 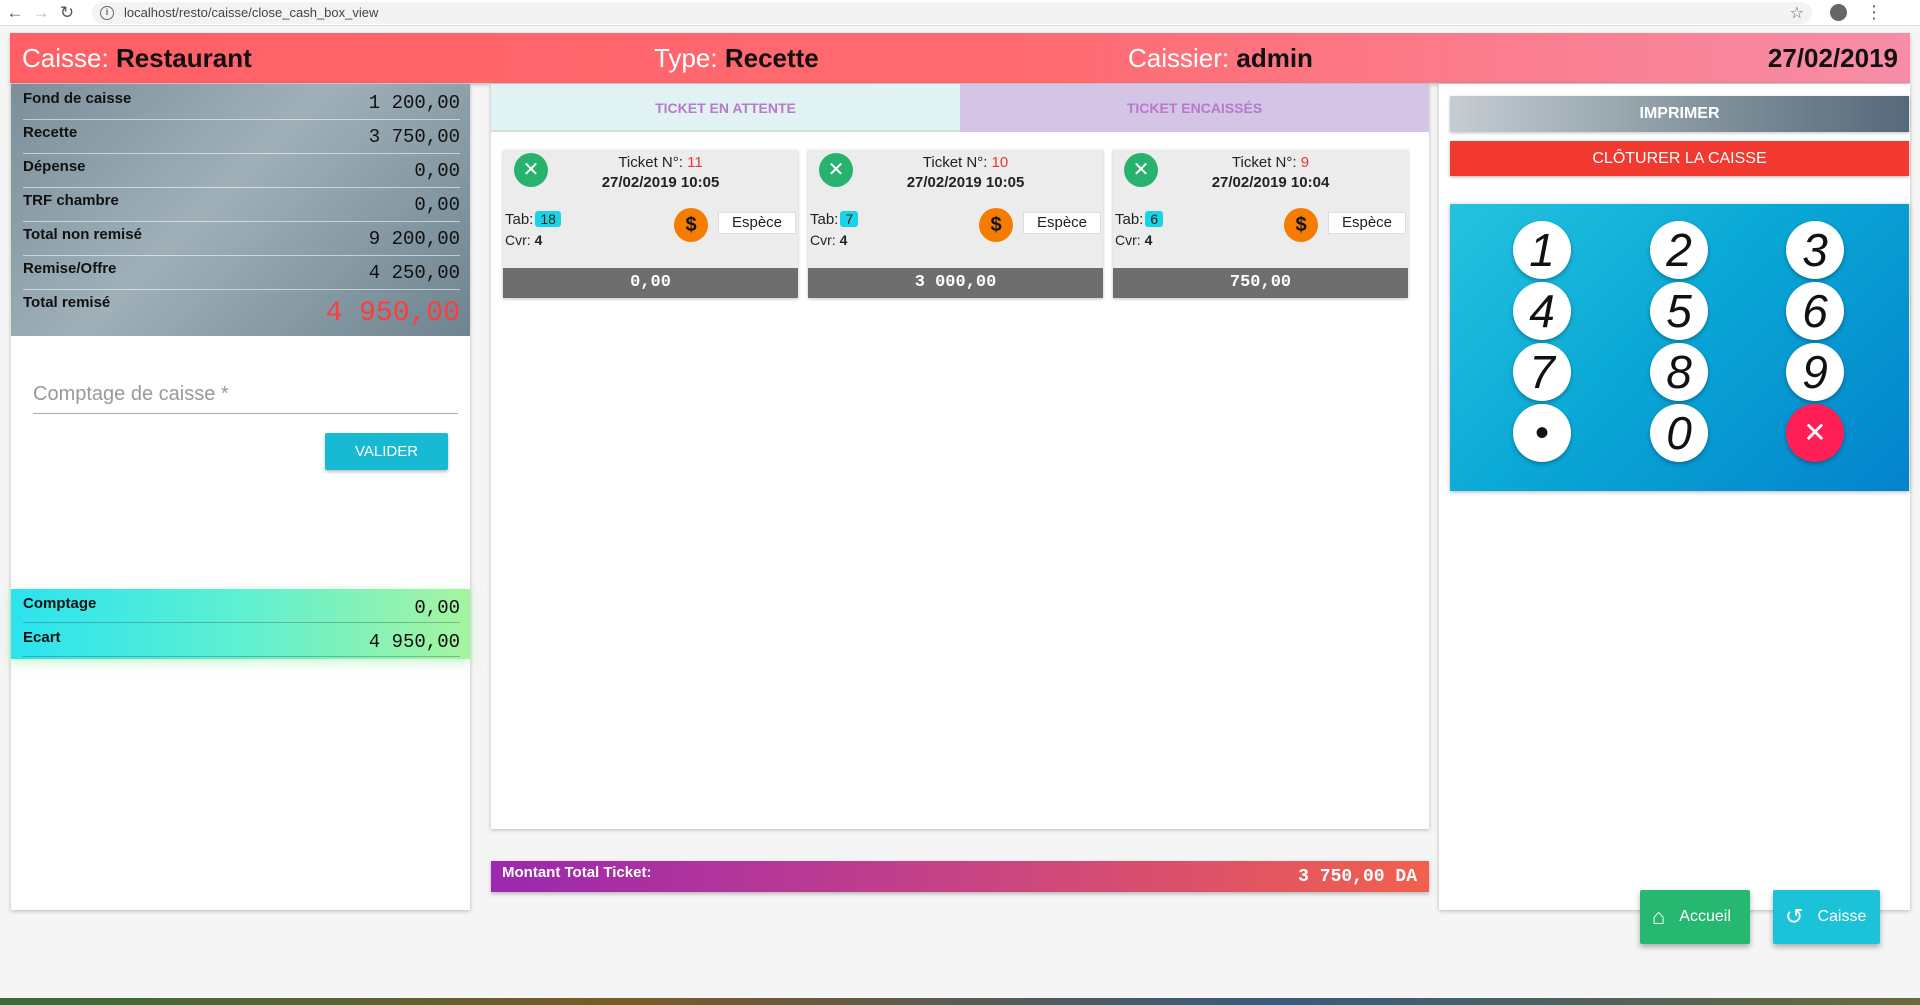 What do you see at coordinates (1679, 372) in the screenshot?
I see `key-8: 8` at bounding box center [1679, 372].